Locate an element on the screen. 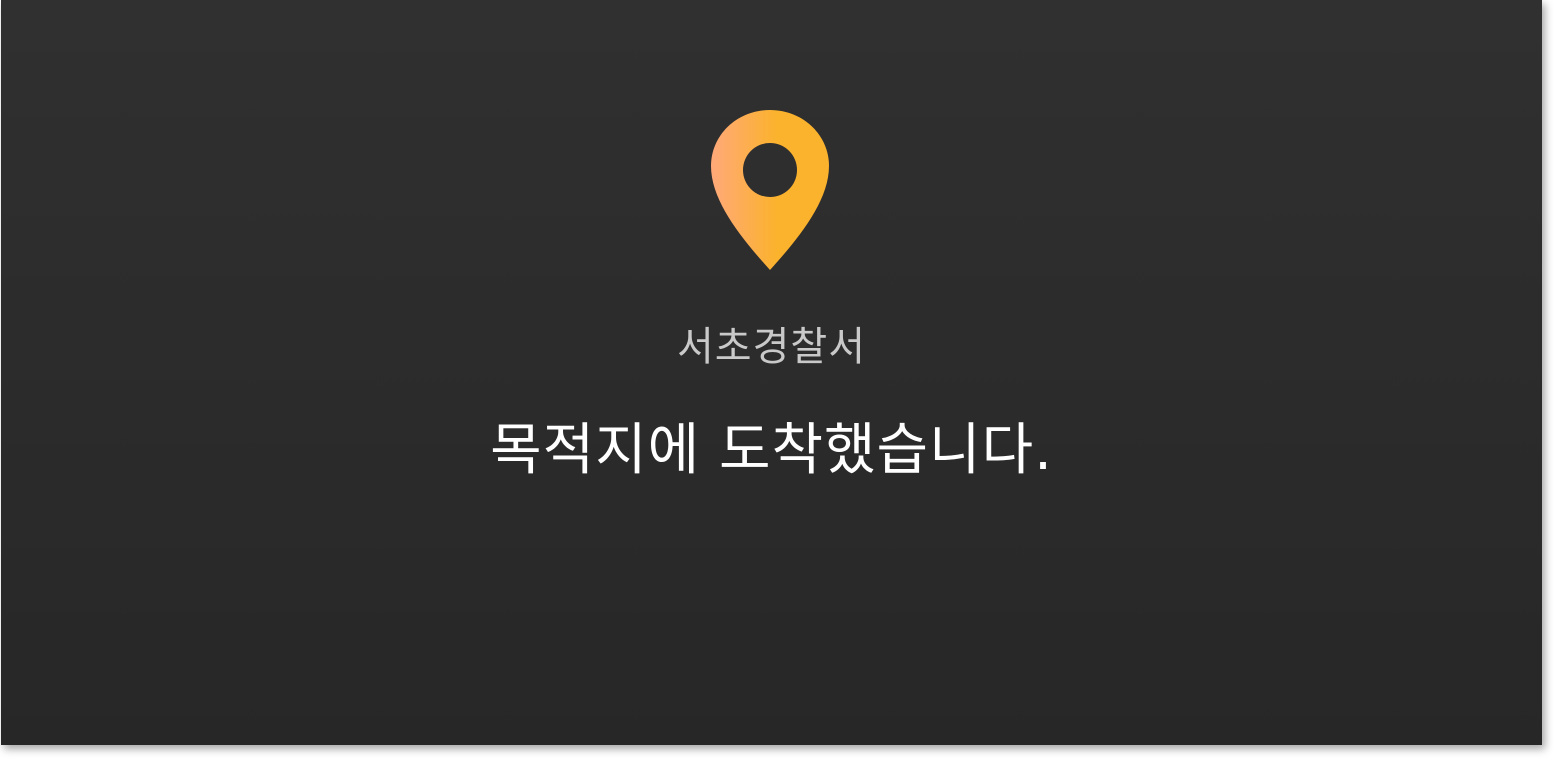  arrival-message: 목적지에 도착했습니다. is located at coordinates (771, 450).